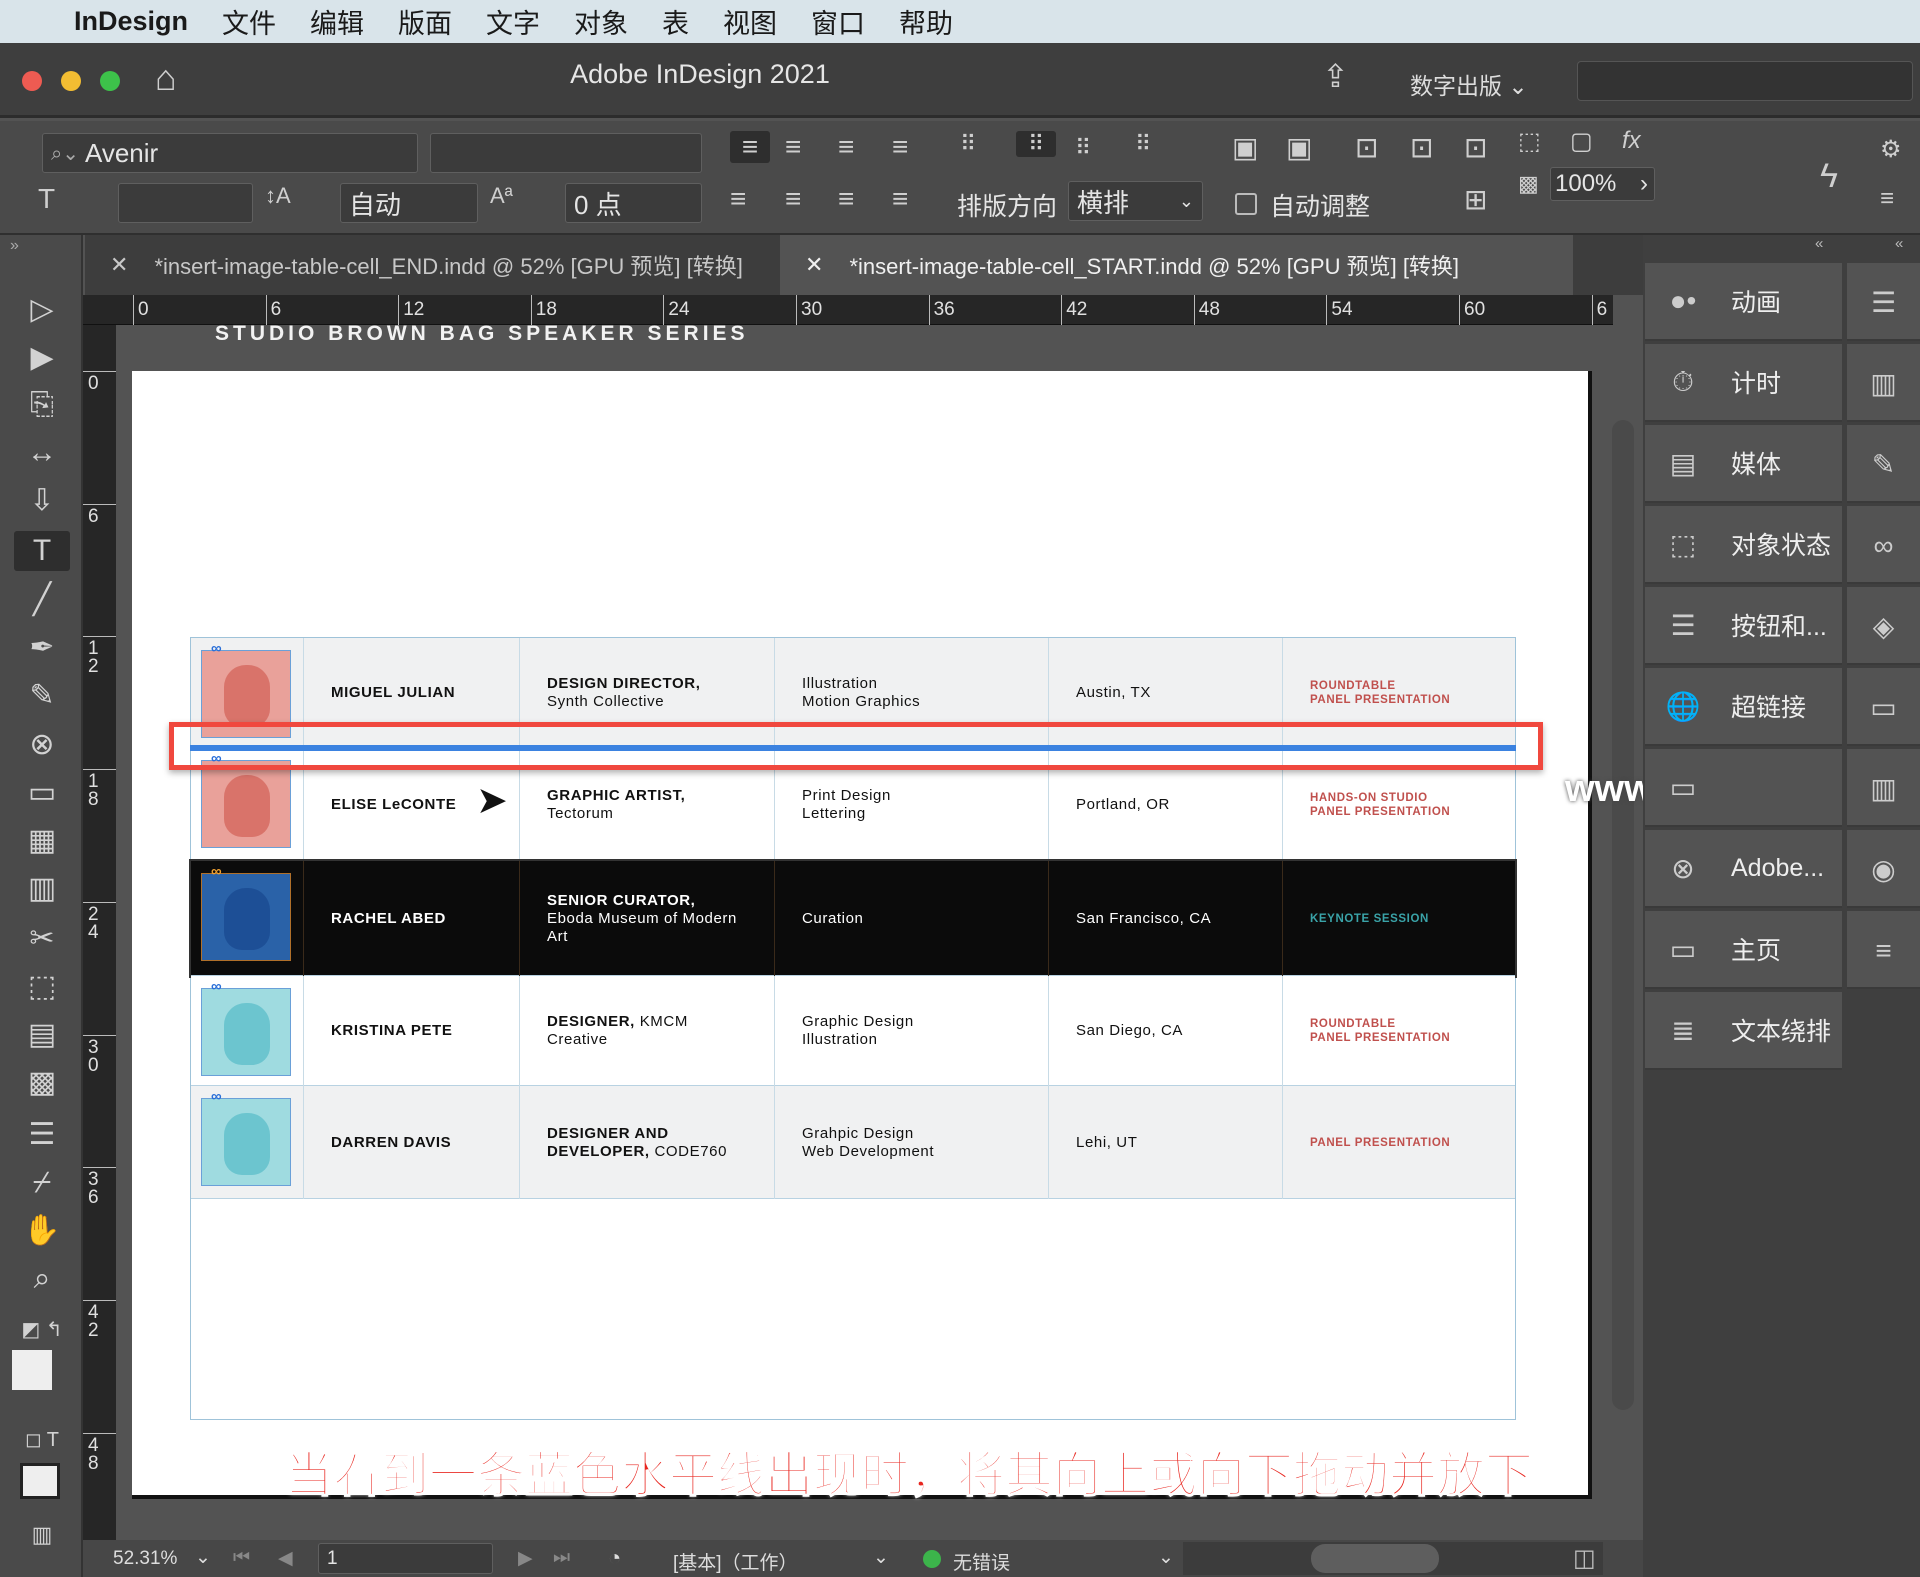 This screenshot has height=1577, width=1920. Describe the element at coordinates (1299, 147) in the screenshot. I see `fit-frame-icon: ▣` at that location.